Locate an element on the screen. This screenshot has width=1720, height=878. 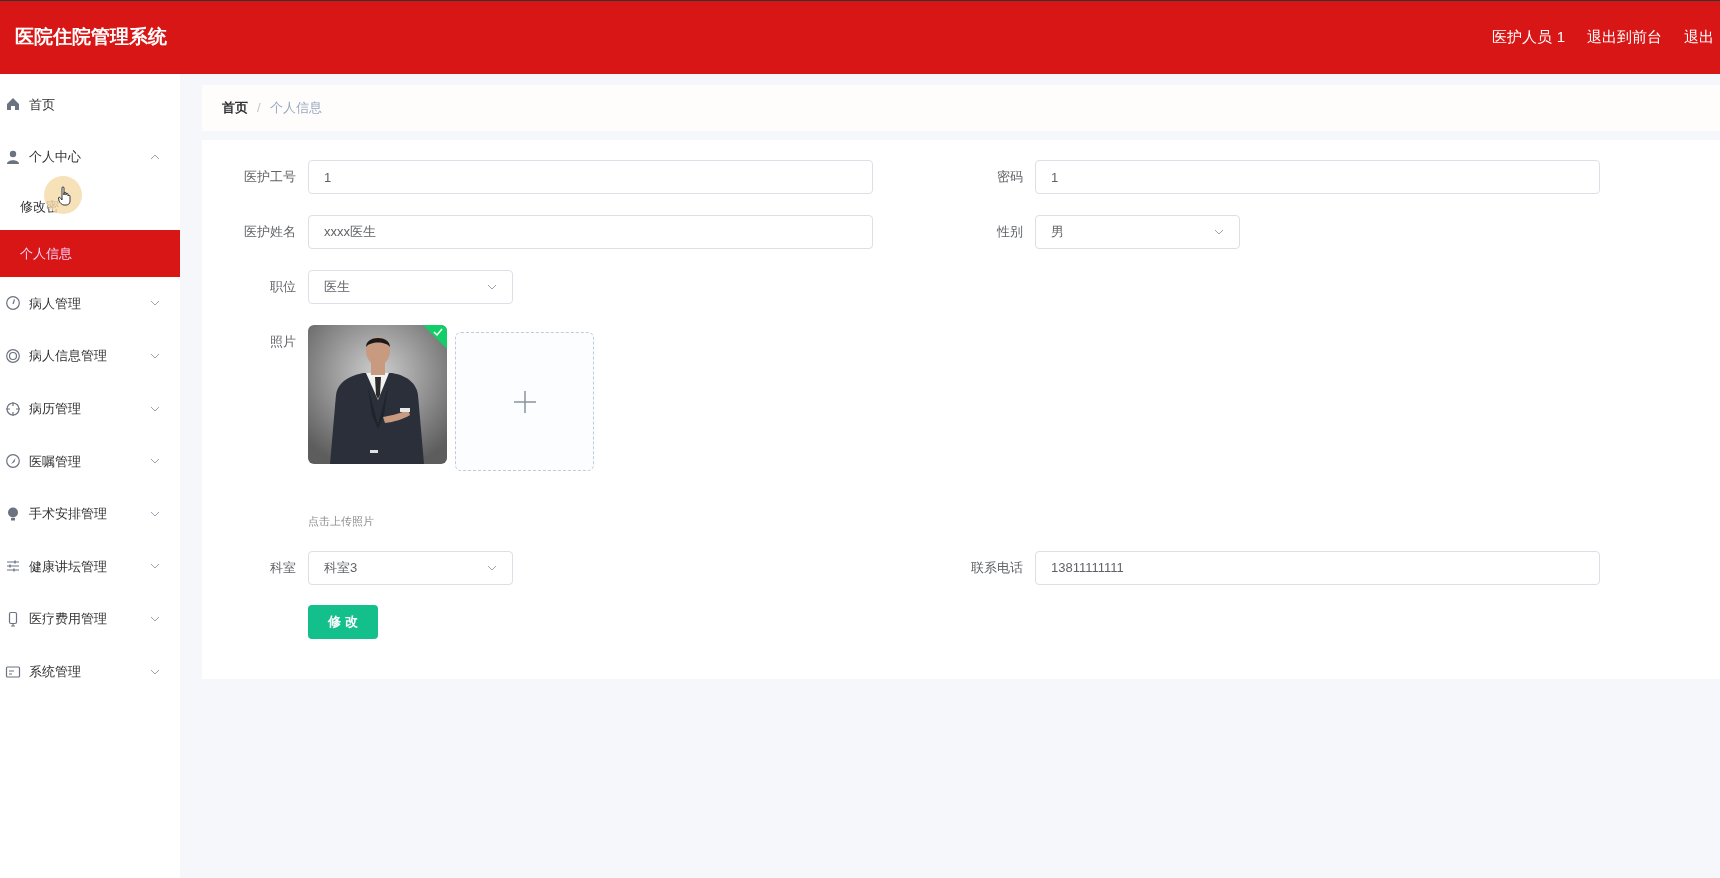
gauge-icon is located at coordinates (13, 303).